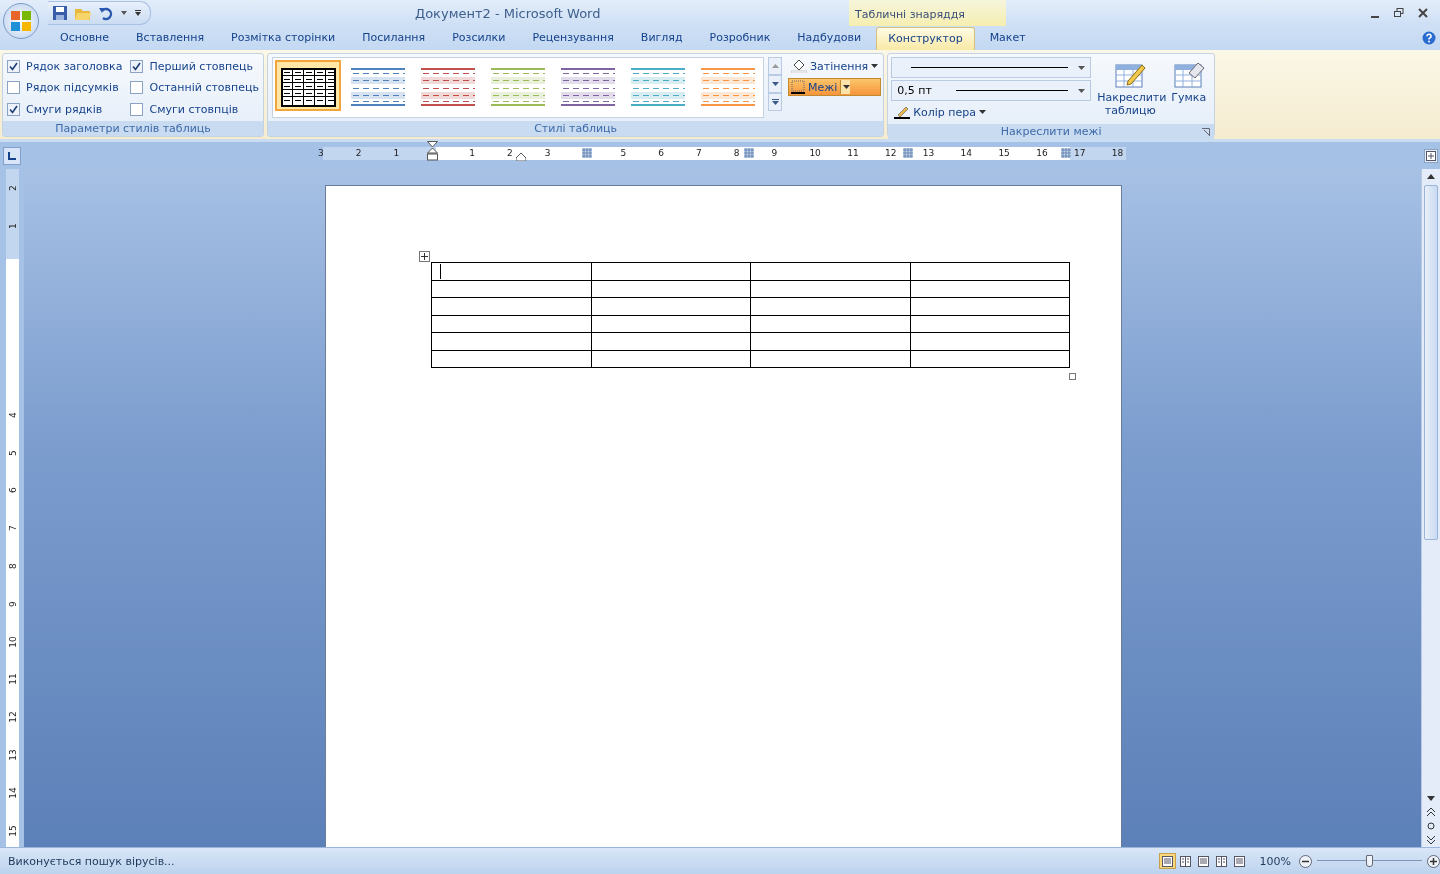 The image size is (1440, 874). Describe the element at coordinates (124, 13) in the screenshot. I see `dropdown-arrow-icon` at that location.